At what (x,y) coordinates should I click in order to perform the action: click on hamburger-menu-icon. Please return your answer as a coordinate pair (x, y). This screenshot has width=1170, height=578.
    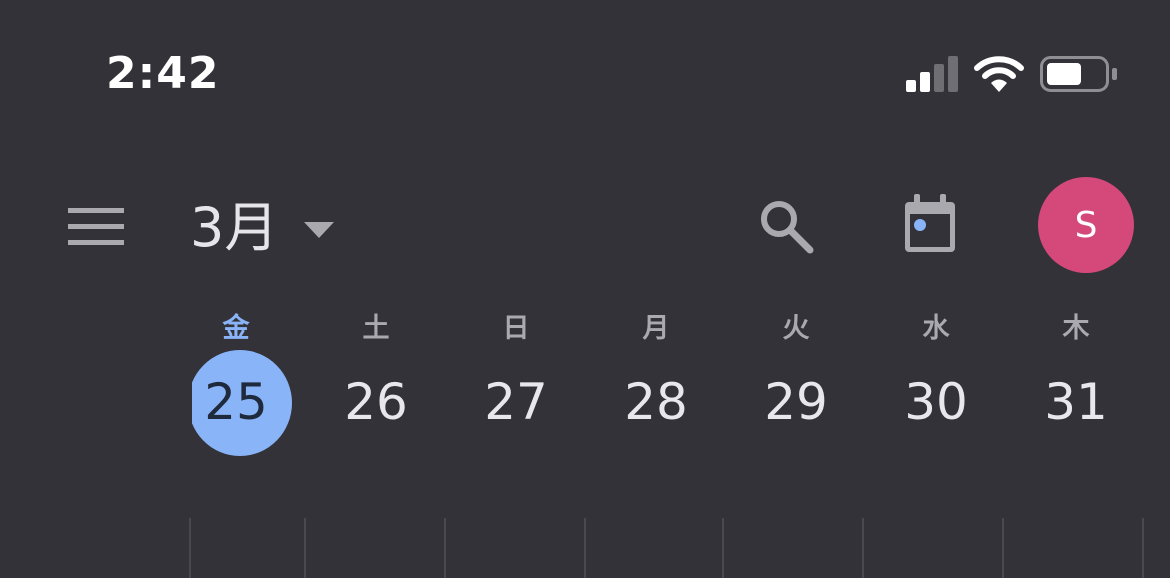
    Looking at the image, I should click on (96, 226).